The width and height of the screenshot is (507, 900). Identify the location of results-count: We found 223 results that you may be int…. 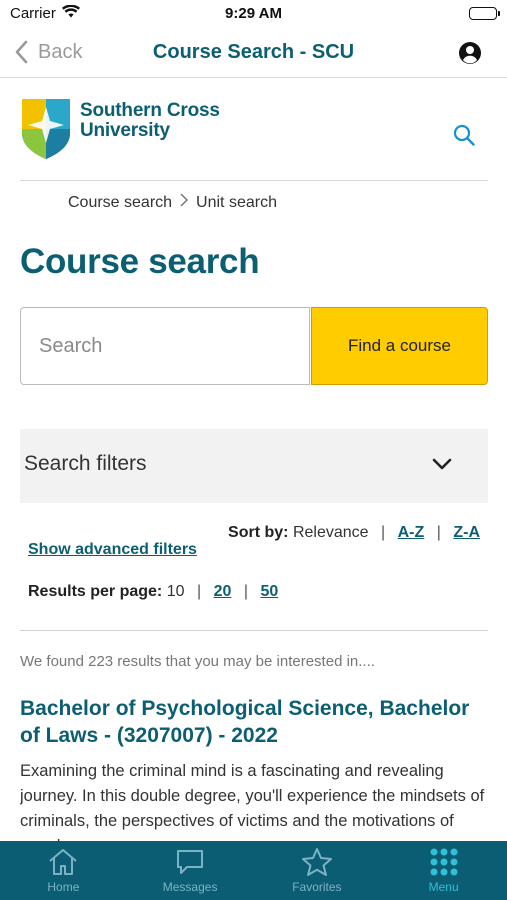
(197, 661).